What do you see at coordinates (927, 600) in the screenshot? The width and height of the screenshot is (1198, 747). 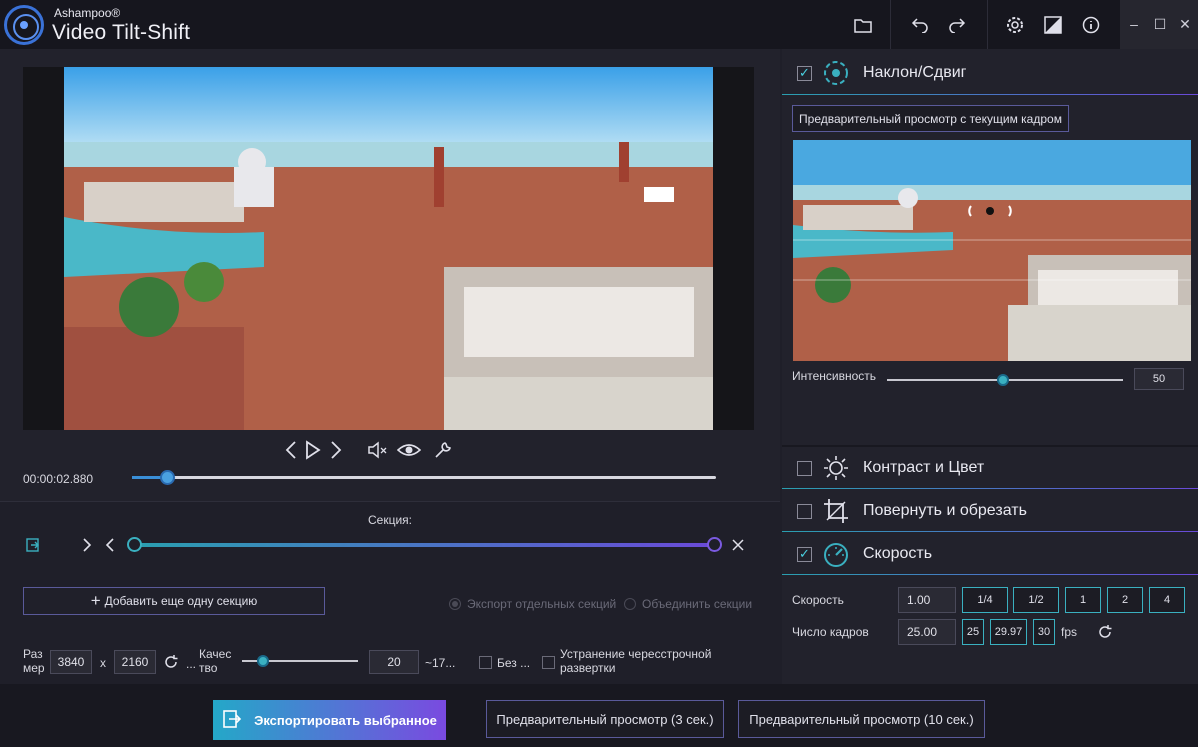 I see `speed-value-field: 1.00` at bounding box center [927, 600].